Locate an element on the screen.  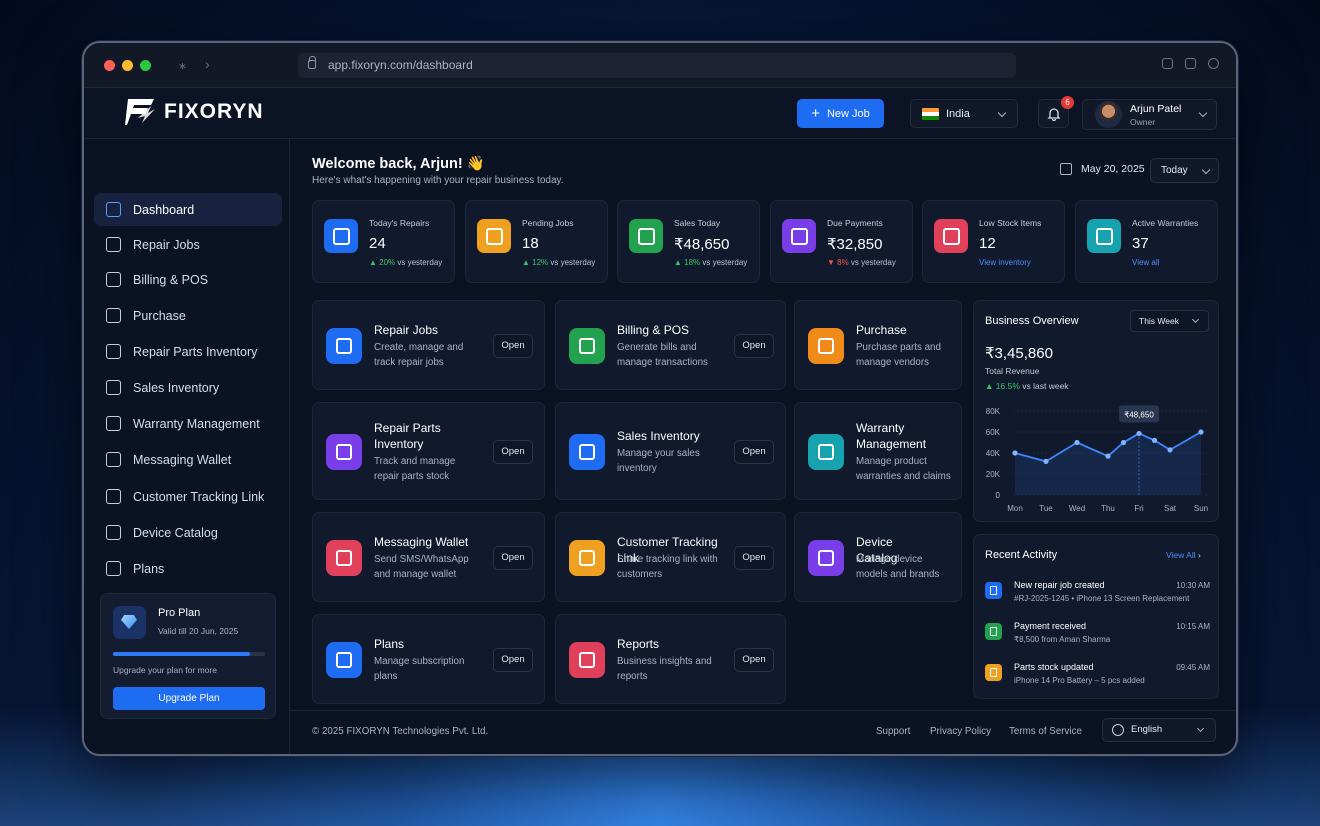
stat-value: 37 is located at coordinates (1140, 243).